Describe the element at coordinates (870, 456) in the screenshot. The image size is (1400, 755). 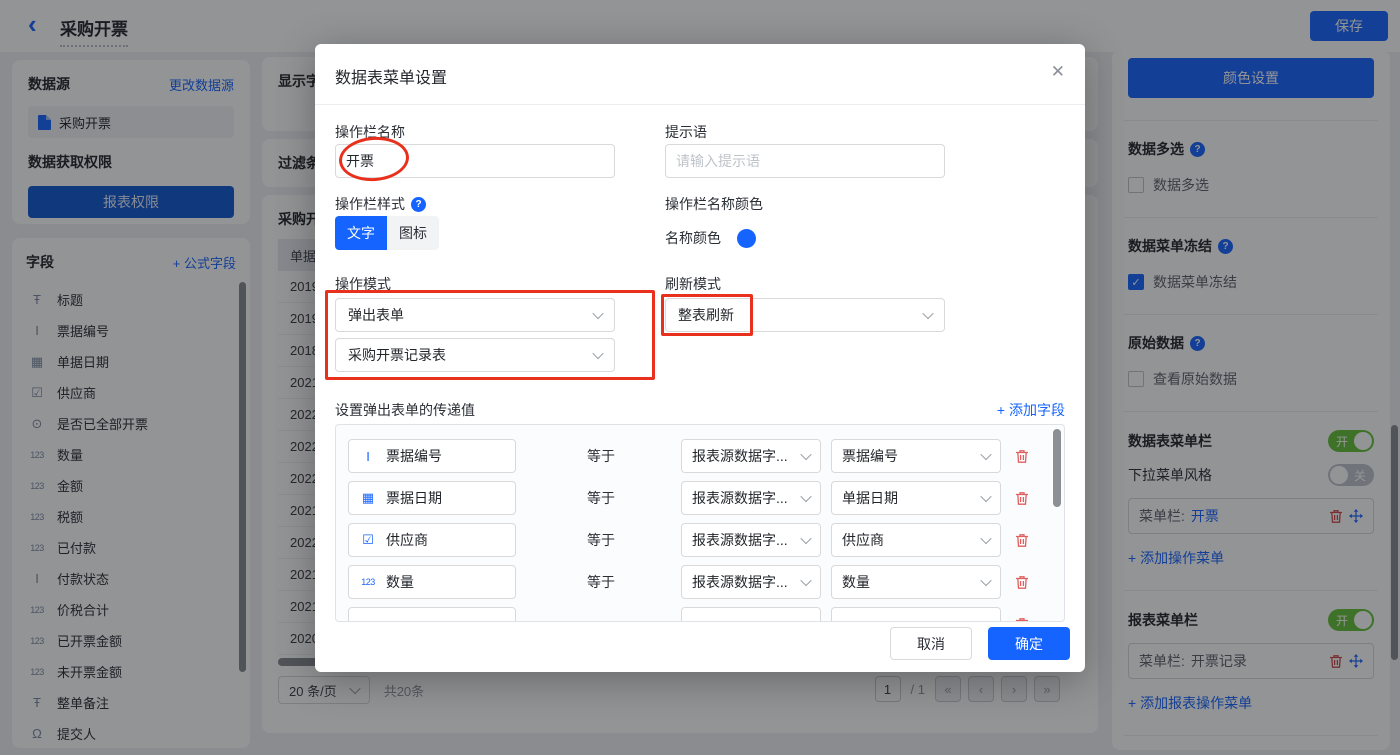
I see `source-field-value: 票据编号` at that location.